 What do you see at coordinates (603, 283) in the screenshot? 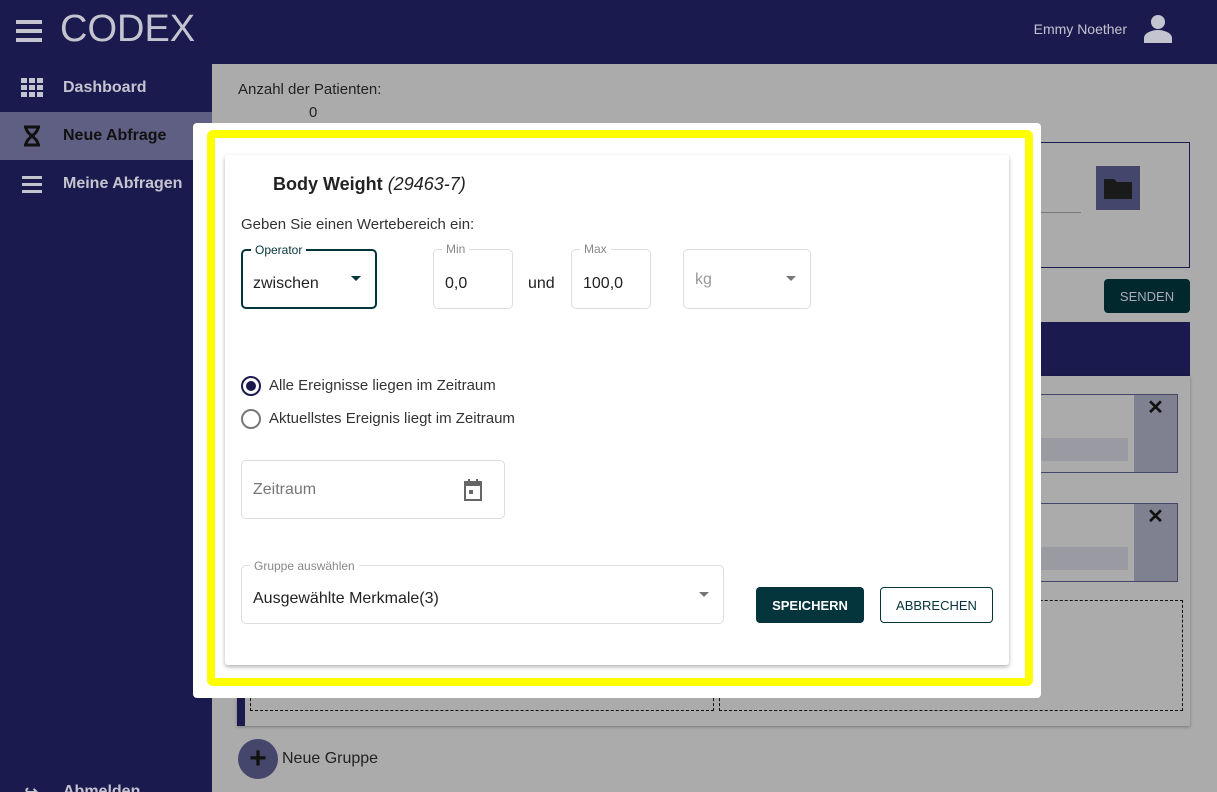
I see `max-value: 100,0` at bounding box center [603, 283].